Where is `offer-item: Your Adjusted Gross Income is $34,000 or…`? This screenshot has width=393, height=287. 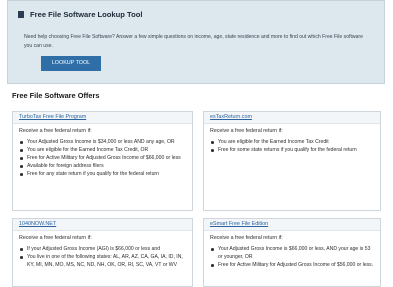 offer-item: Your Adjusted Gross Income is $34,000 or… is located at coordinates (103, 142).